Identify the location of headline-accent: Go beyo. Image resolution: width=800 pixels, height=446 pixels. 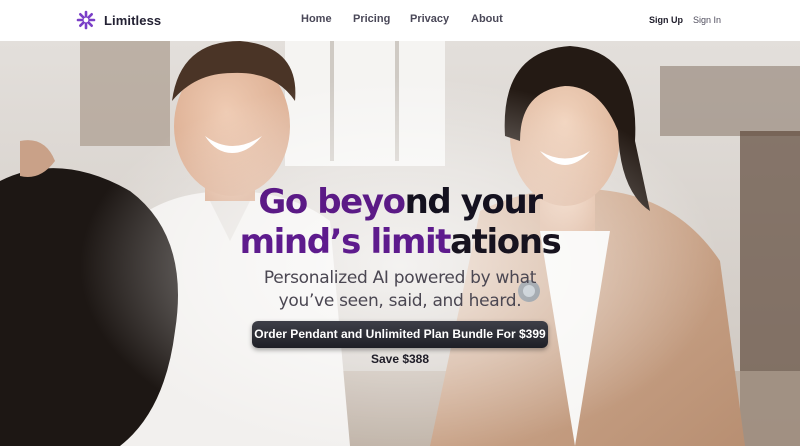
(332, 202).